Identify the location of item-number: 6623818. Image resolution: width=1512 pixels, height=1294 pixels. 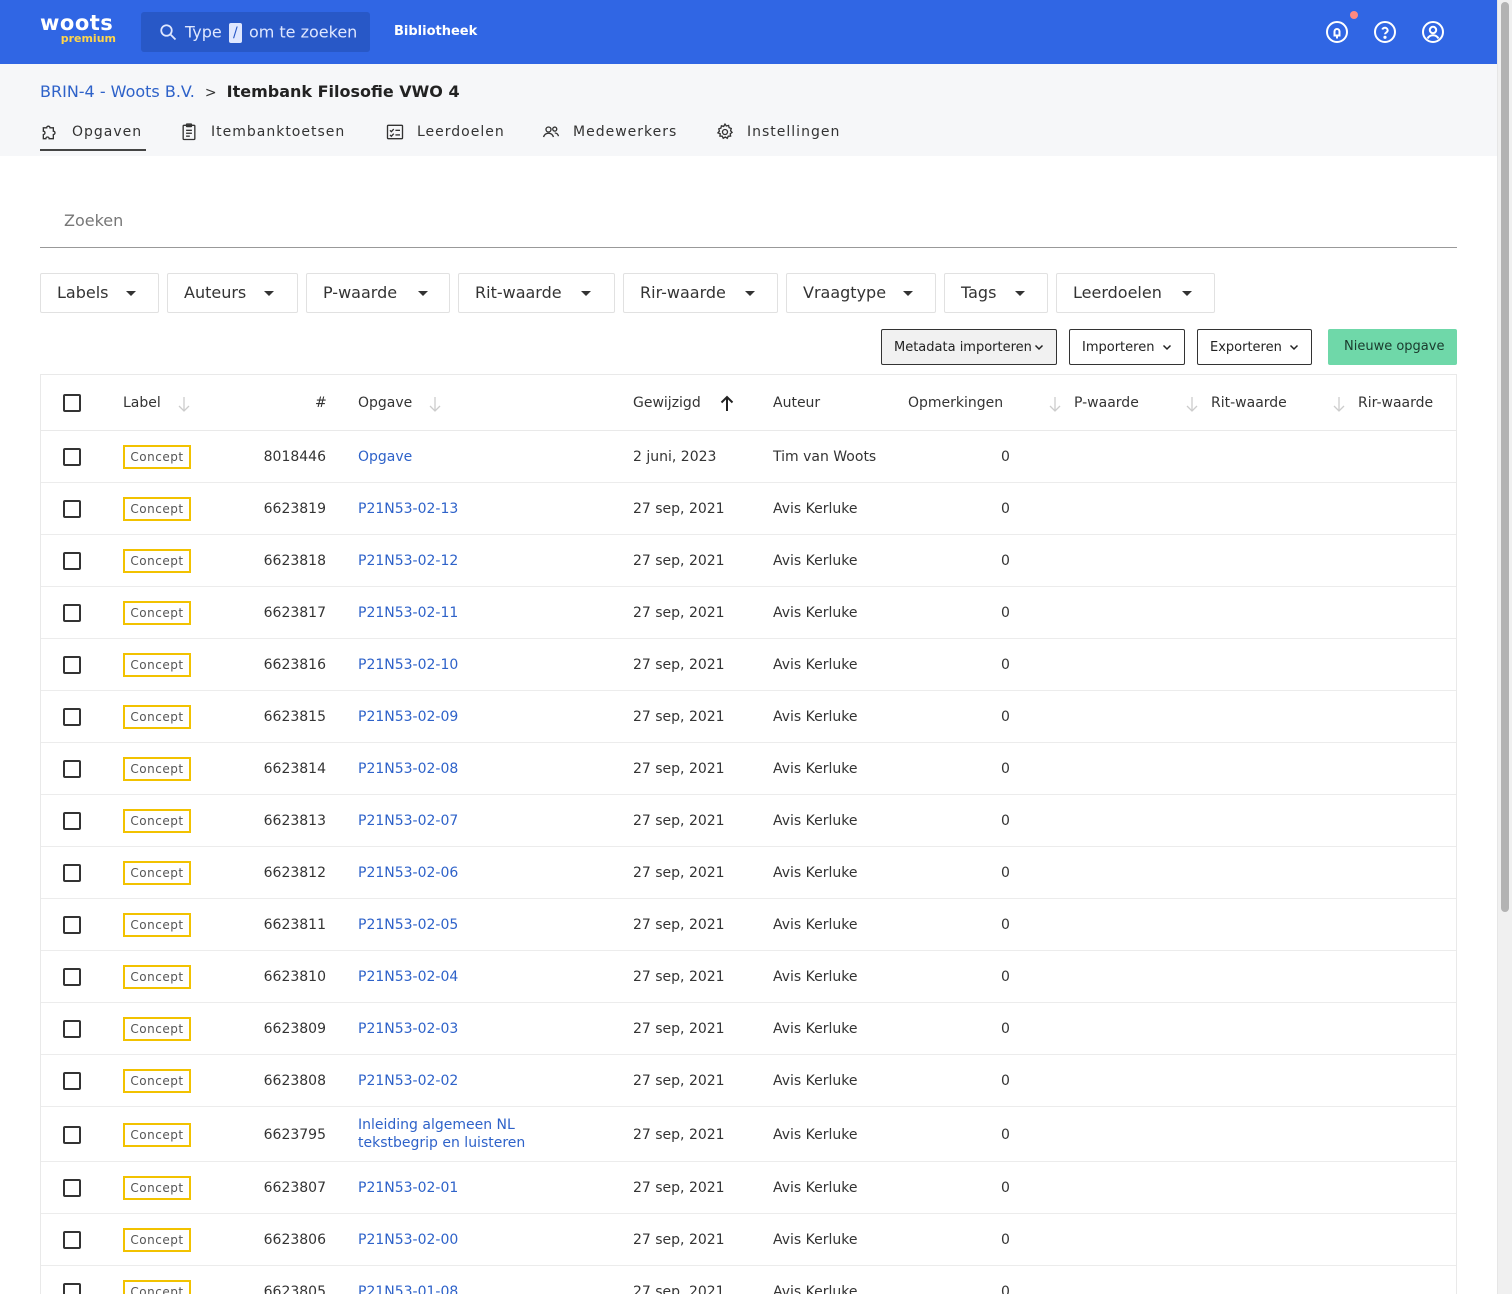
(294, 561).